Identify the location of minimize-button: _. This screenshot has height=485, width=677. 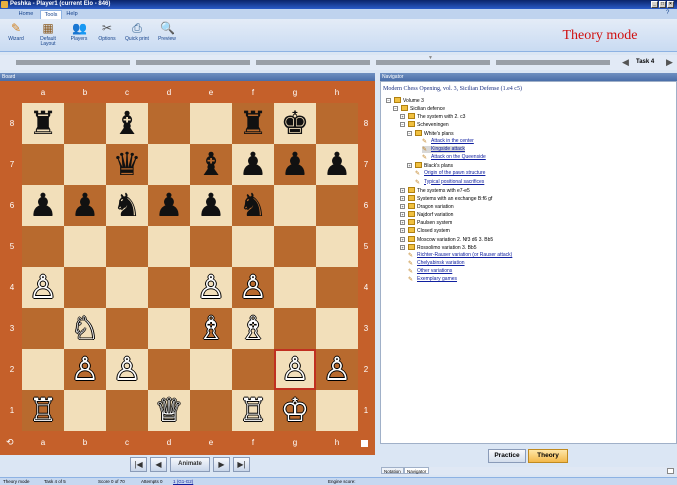
(654, 4).